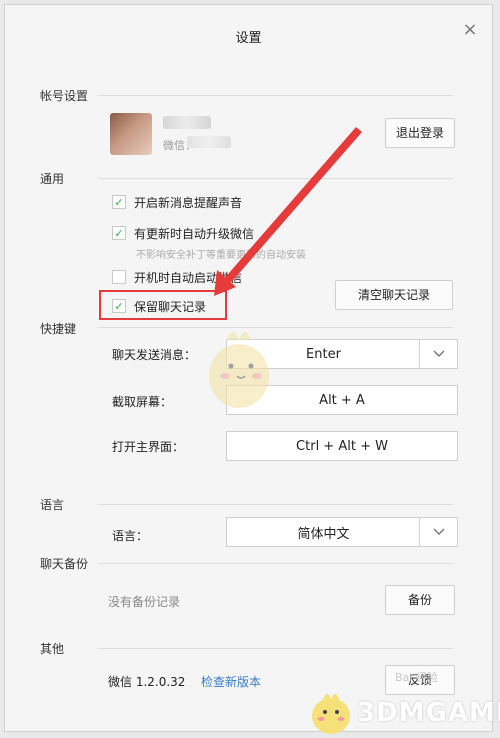  I want to click on brand-watermark: 3DMGAME, so click(428, 713).